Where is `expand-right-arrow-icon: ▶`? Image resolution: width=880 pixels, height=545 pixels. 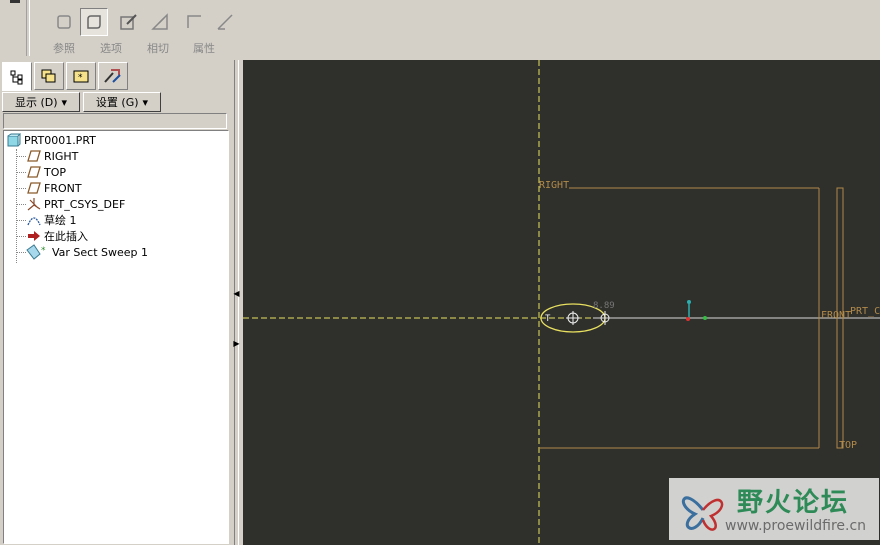 expand-right-arrow-icon: ▶ is located at coordinates (236, 343).